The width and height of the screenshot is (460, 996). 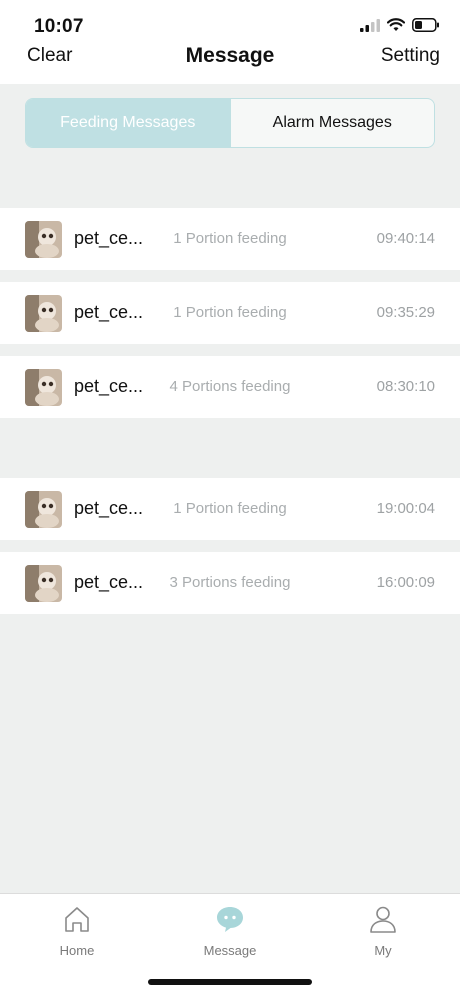 I want to click on tab-message: Message, so click(x=230, y=931).